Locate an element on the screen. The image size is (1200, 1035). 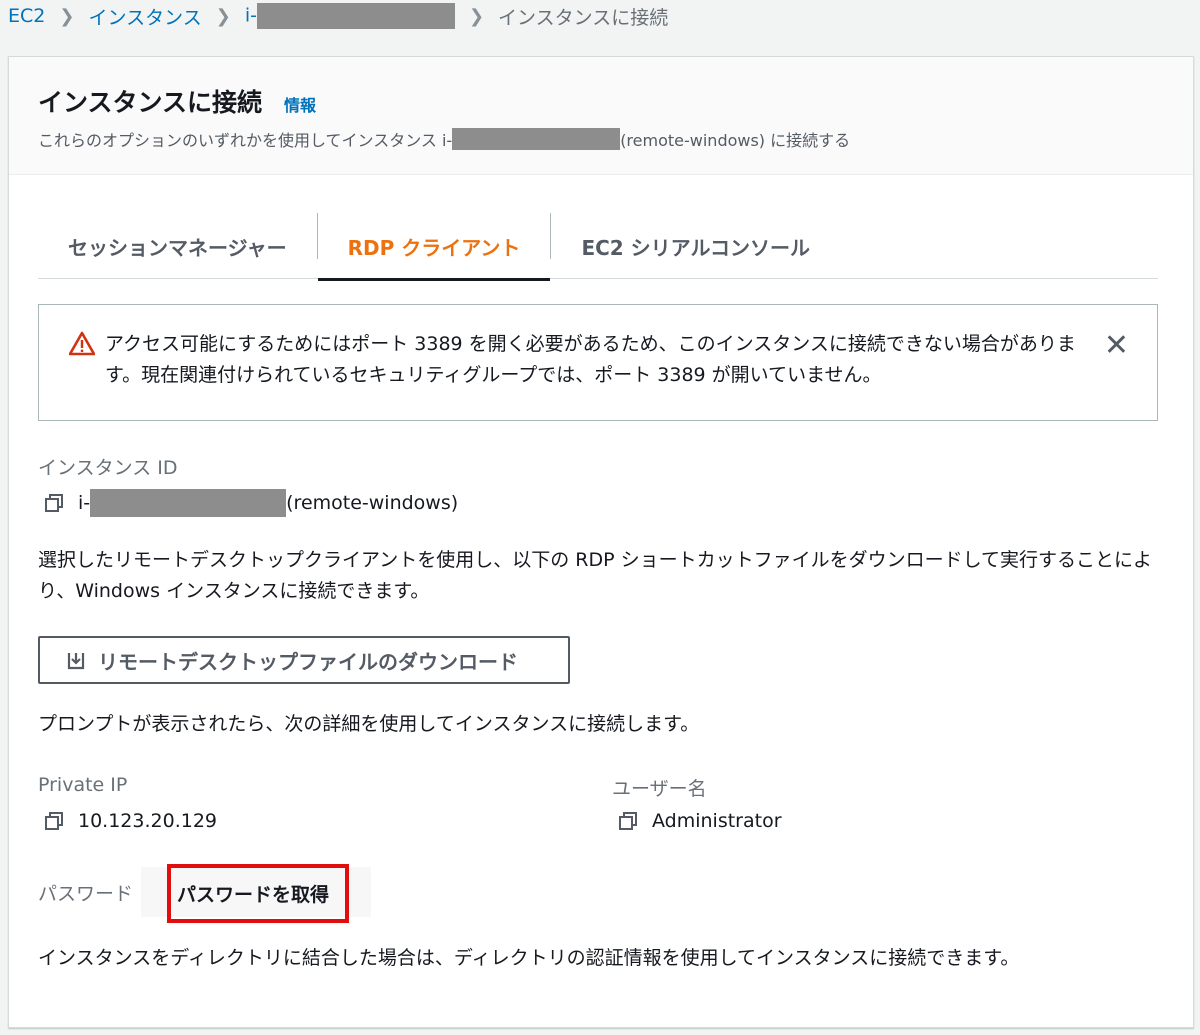
instance-name: (remote-windows) is located at coordinates (372, 503).